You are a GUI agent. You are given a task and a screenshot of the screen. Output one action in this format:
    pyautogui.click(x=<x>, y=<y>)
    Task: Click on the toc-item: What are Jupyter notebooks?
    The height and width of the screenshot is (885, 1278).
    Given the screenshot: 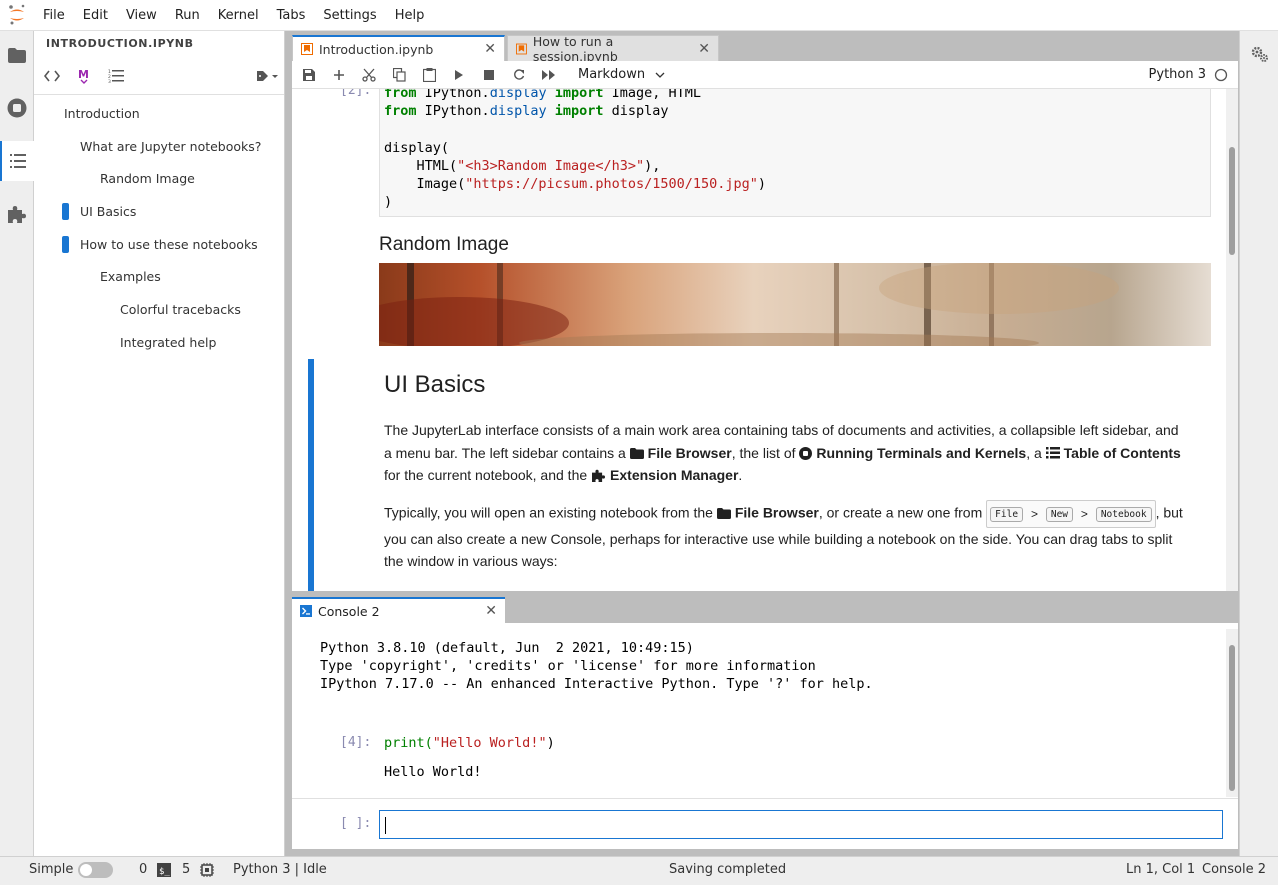 What is the action you would take?
    pyautogui.click(x=159, y=147)
    